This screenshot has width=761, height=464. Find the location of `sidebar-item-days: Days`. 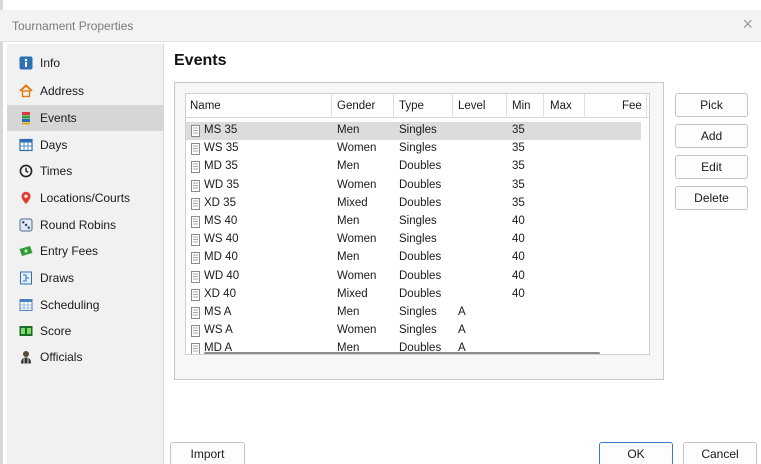

sidebar-item-days: Days is located at coordinates (85, 145).